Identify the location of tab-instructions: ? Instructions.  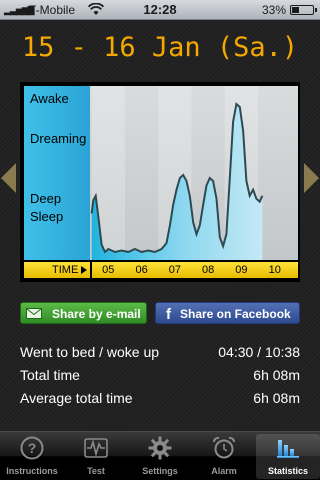
(32, 456).